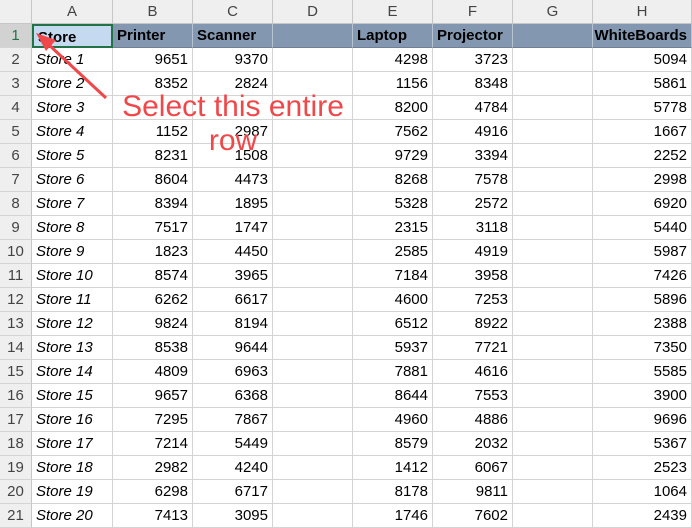  I want to click on annotation-arrow-icon, so click(72, 66).